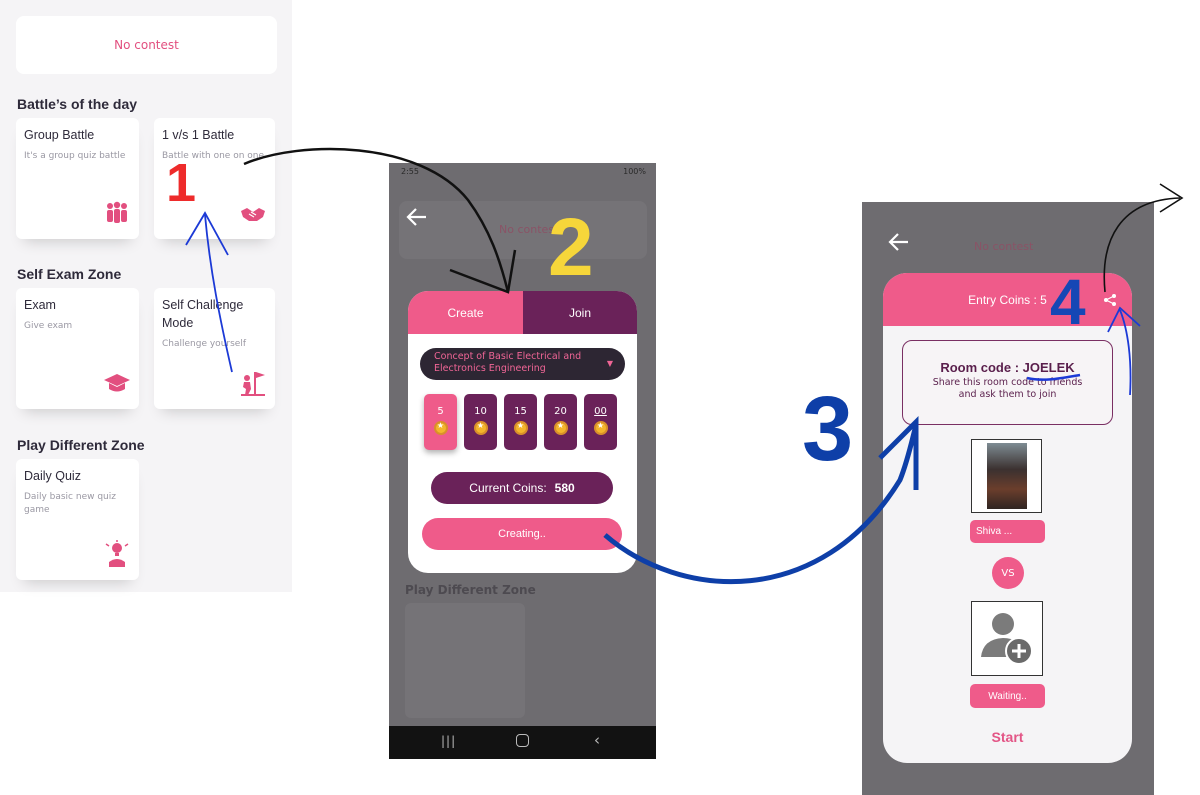 The image size is (1200, 795). What do you see at coordinates (181, 183) in the screenshot?
I see `step-label-1: 1` at bounding box center [181, 183].